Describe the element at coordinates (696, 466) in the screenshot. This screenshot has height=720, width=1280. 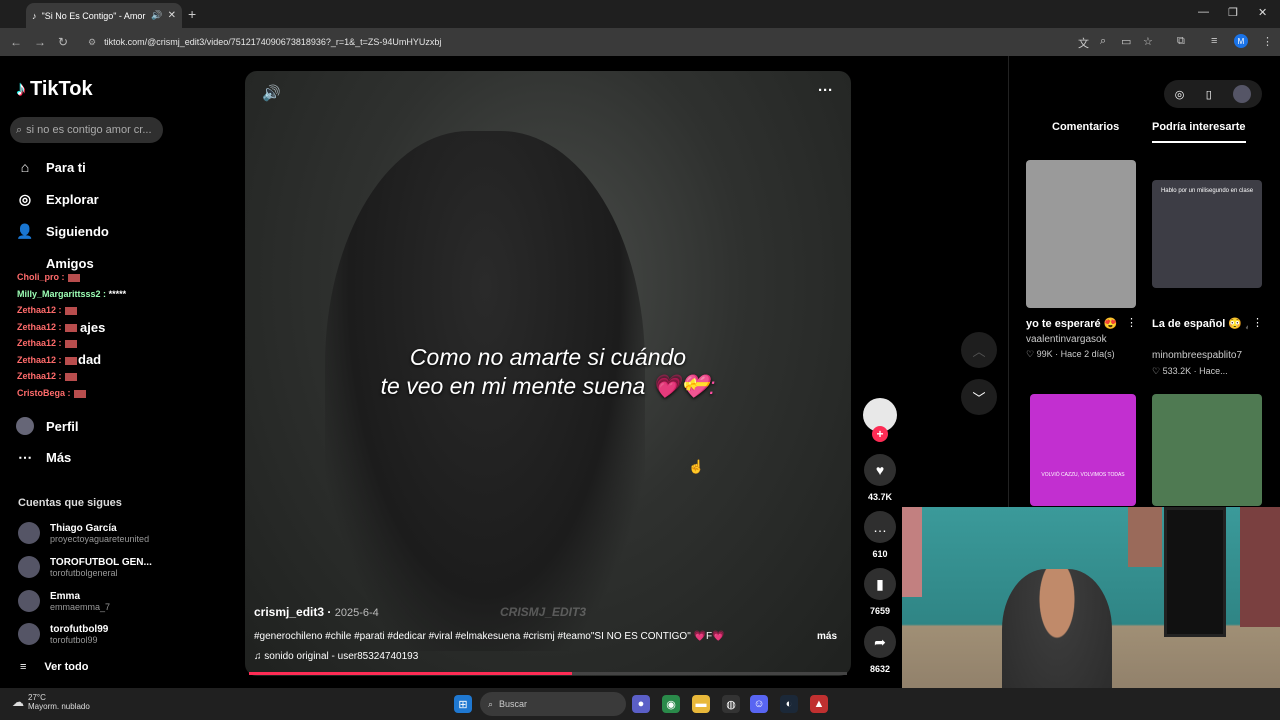
I see `mouse-cursor-icon: ☝` at that location.